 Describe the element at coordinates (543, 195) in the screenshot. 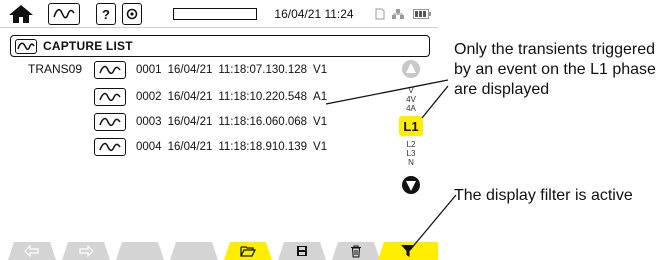

I see `annotation-filter-active: The display filter is active` at that location.